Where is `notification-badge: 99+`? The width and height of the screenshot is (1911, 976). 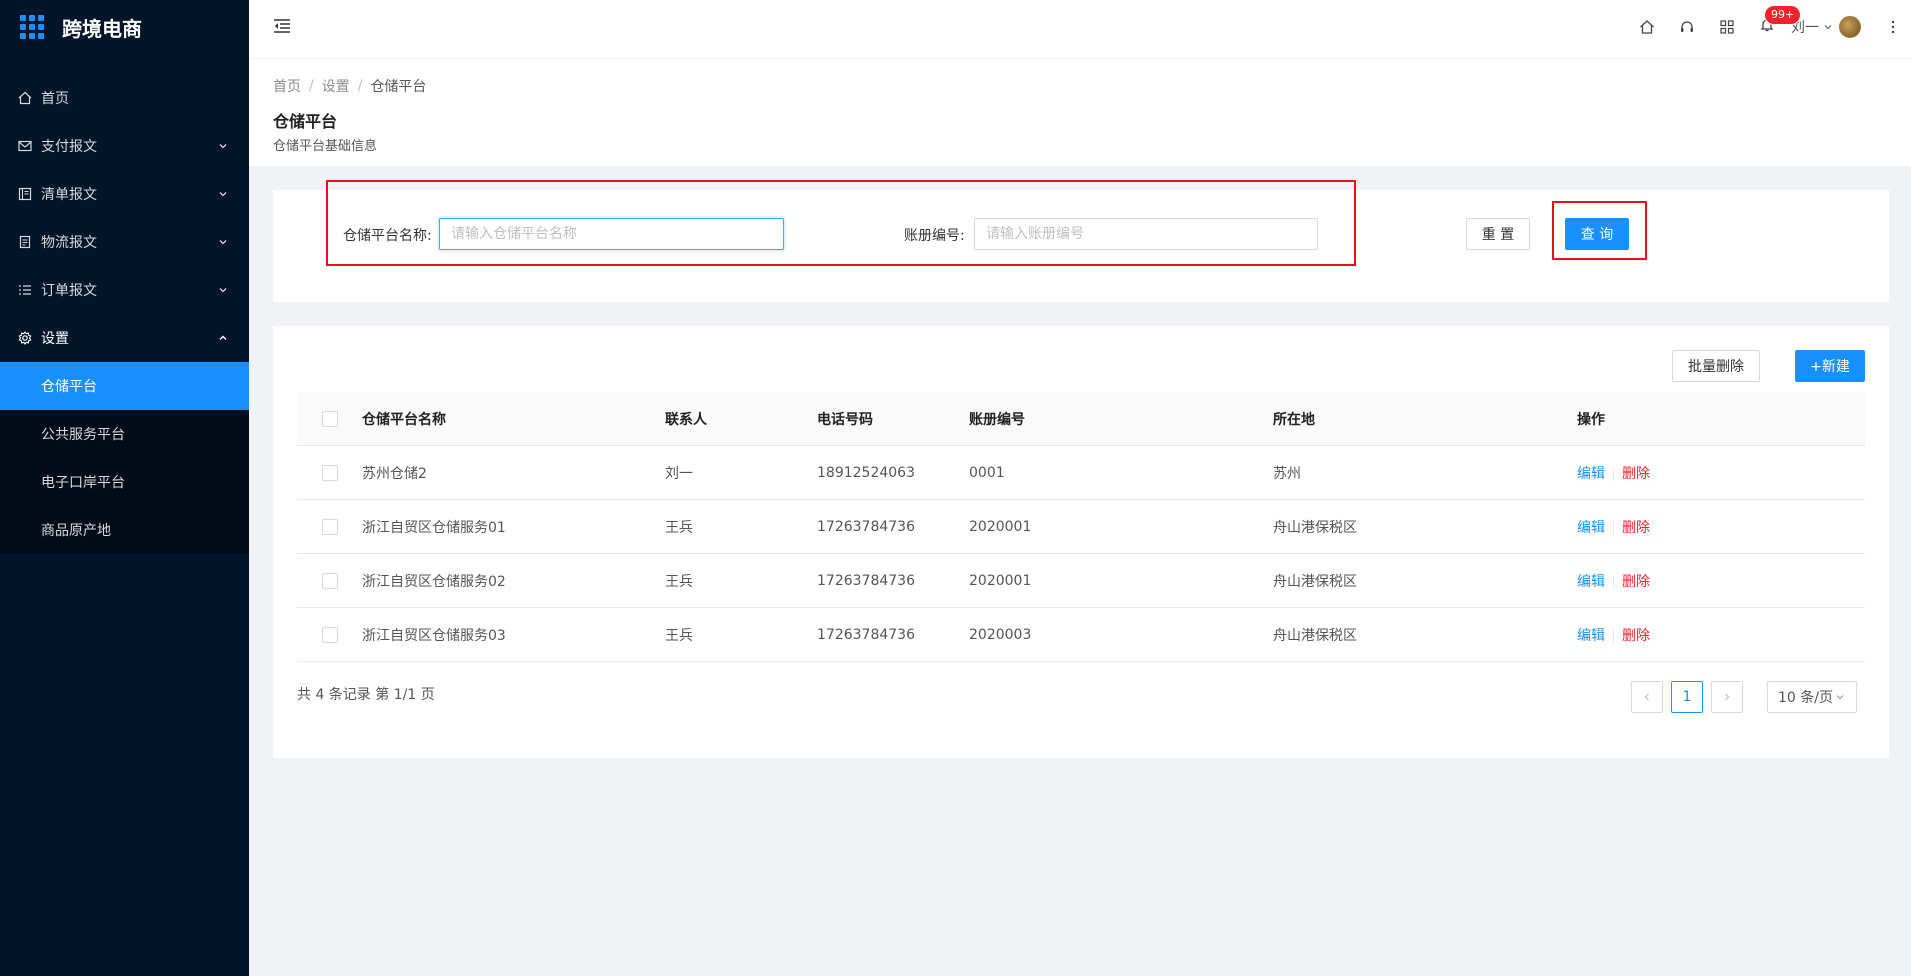
notification-badge: 99+ is located at coordinates (1783, 15).